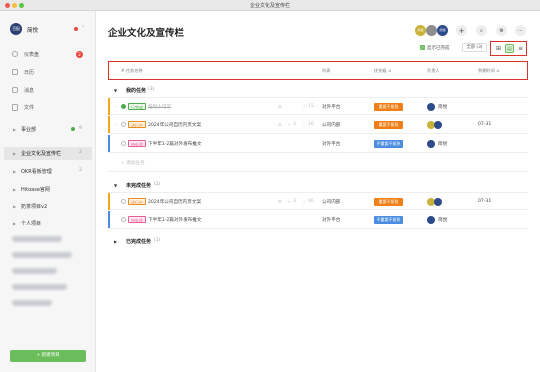  Describe the element at coordinates (498, 48) in the screenshot. I see `board-view-icon: ⊞` at that location.